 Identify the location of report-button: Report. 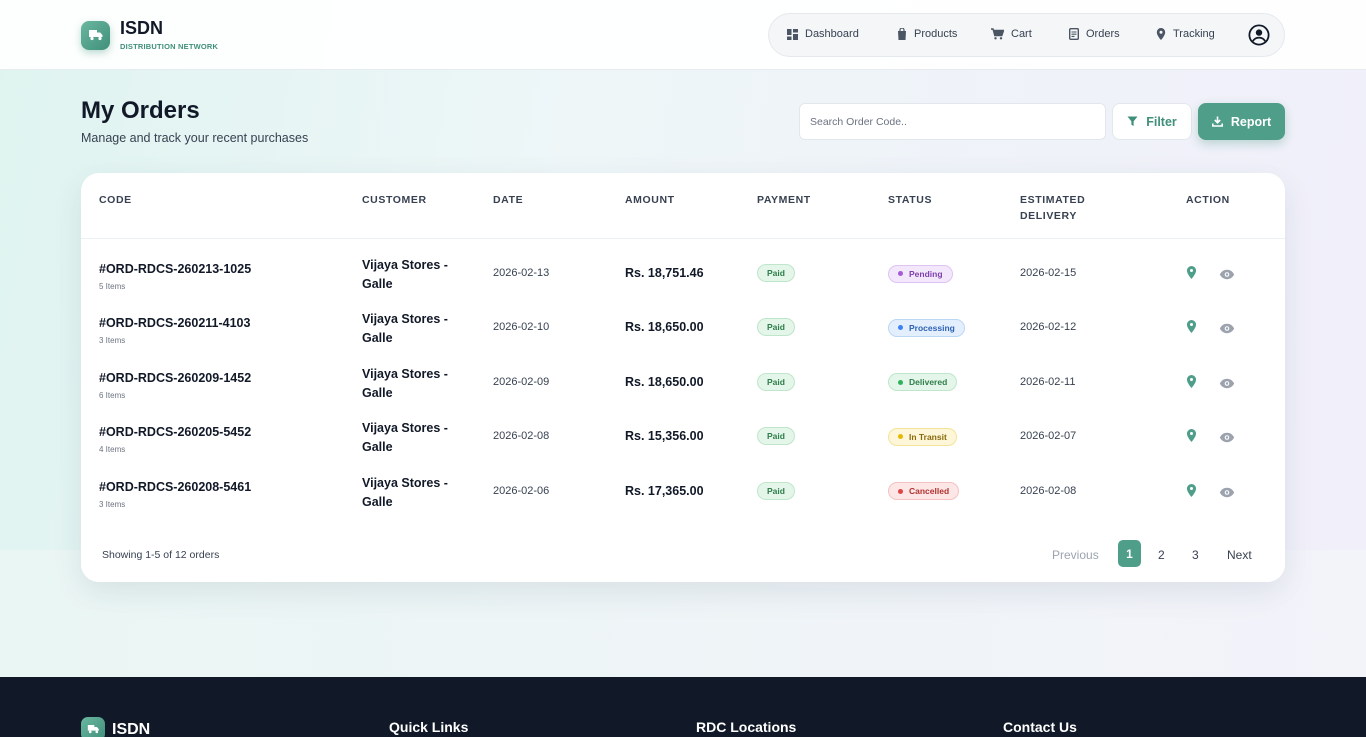
(1241, 121).